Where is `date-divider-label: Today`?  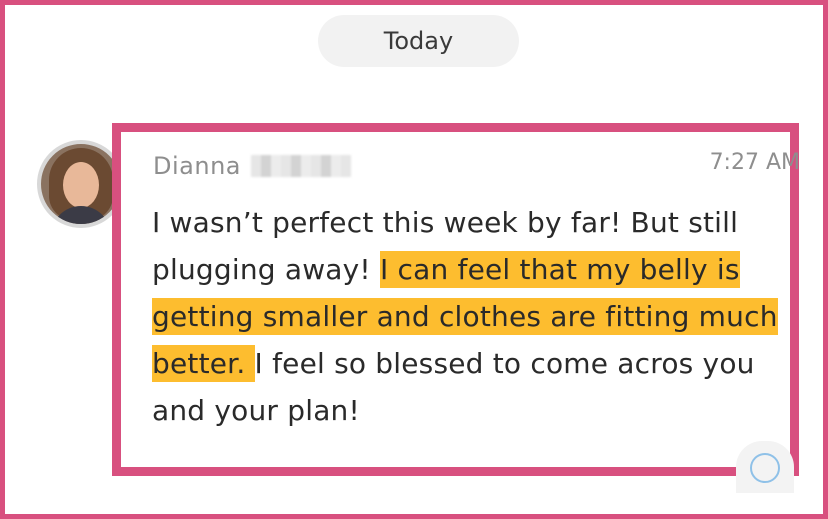
date-divider-label: Today is located at coordinates (418, 41).